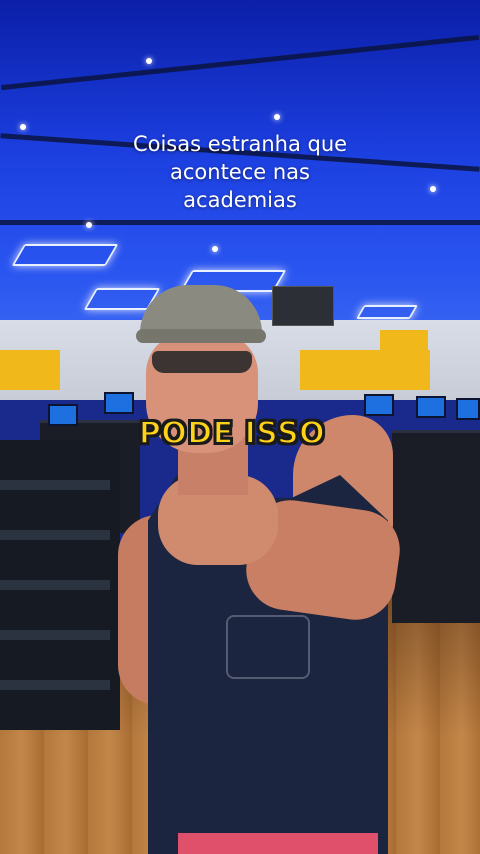  What do you see at coordinates (232, 433) in the screenshot?
I see `overlay-sticker-text: PODE ISSO` at bounding box center [232, 433].